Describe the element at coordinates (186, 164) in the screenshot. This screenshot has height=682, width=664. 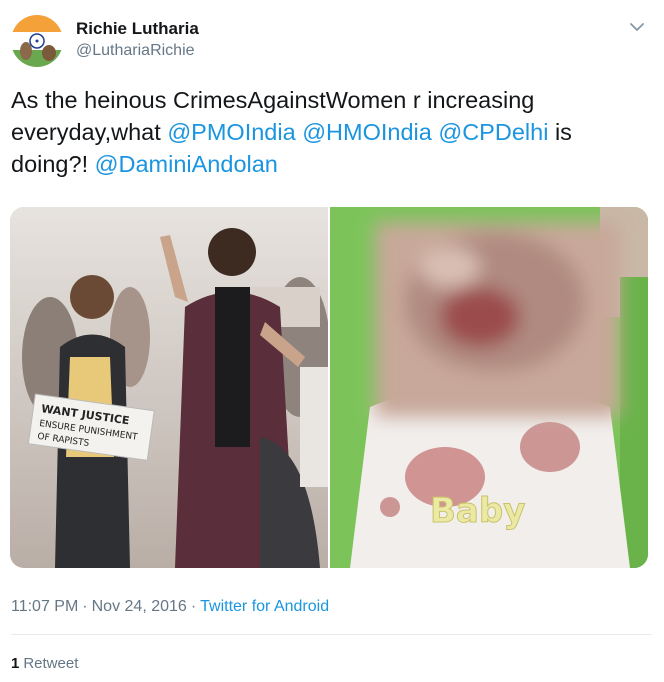
I see `mention-link-daminiandolan: @DaminiAndolan` at that location.